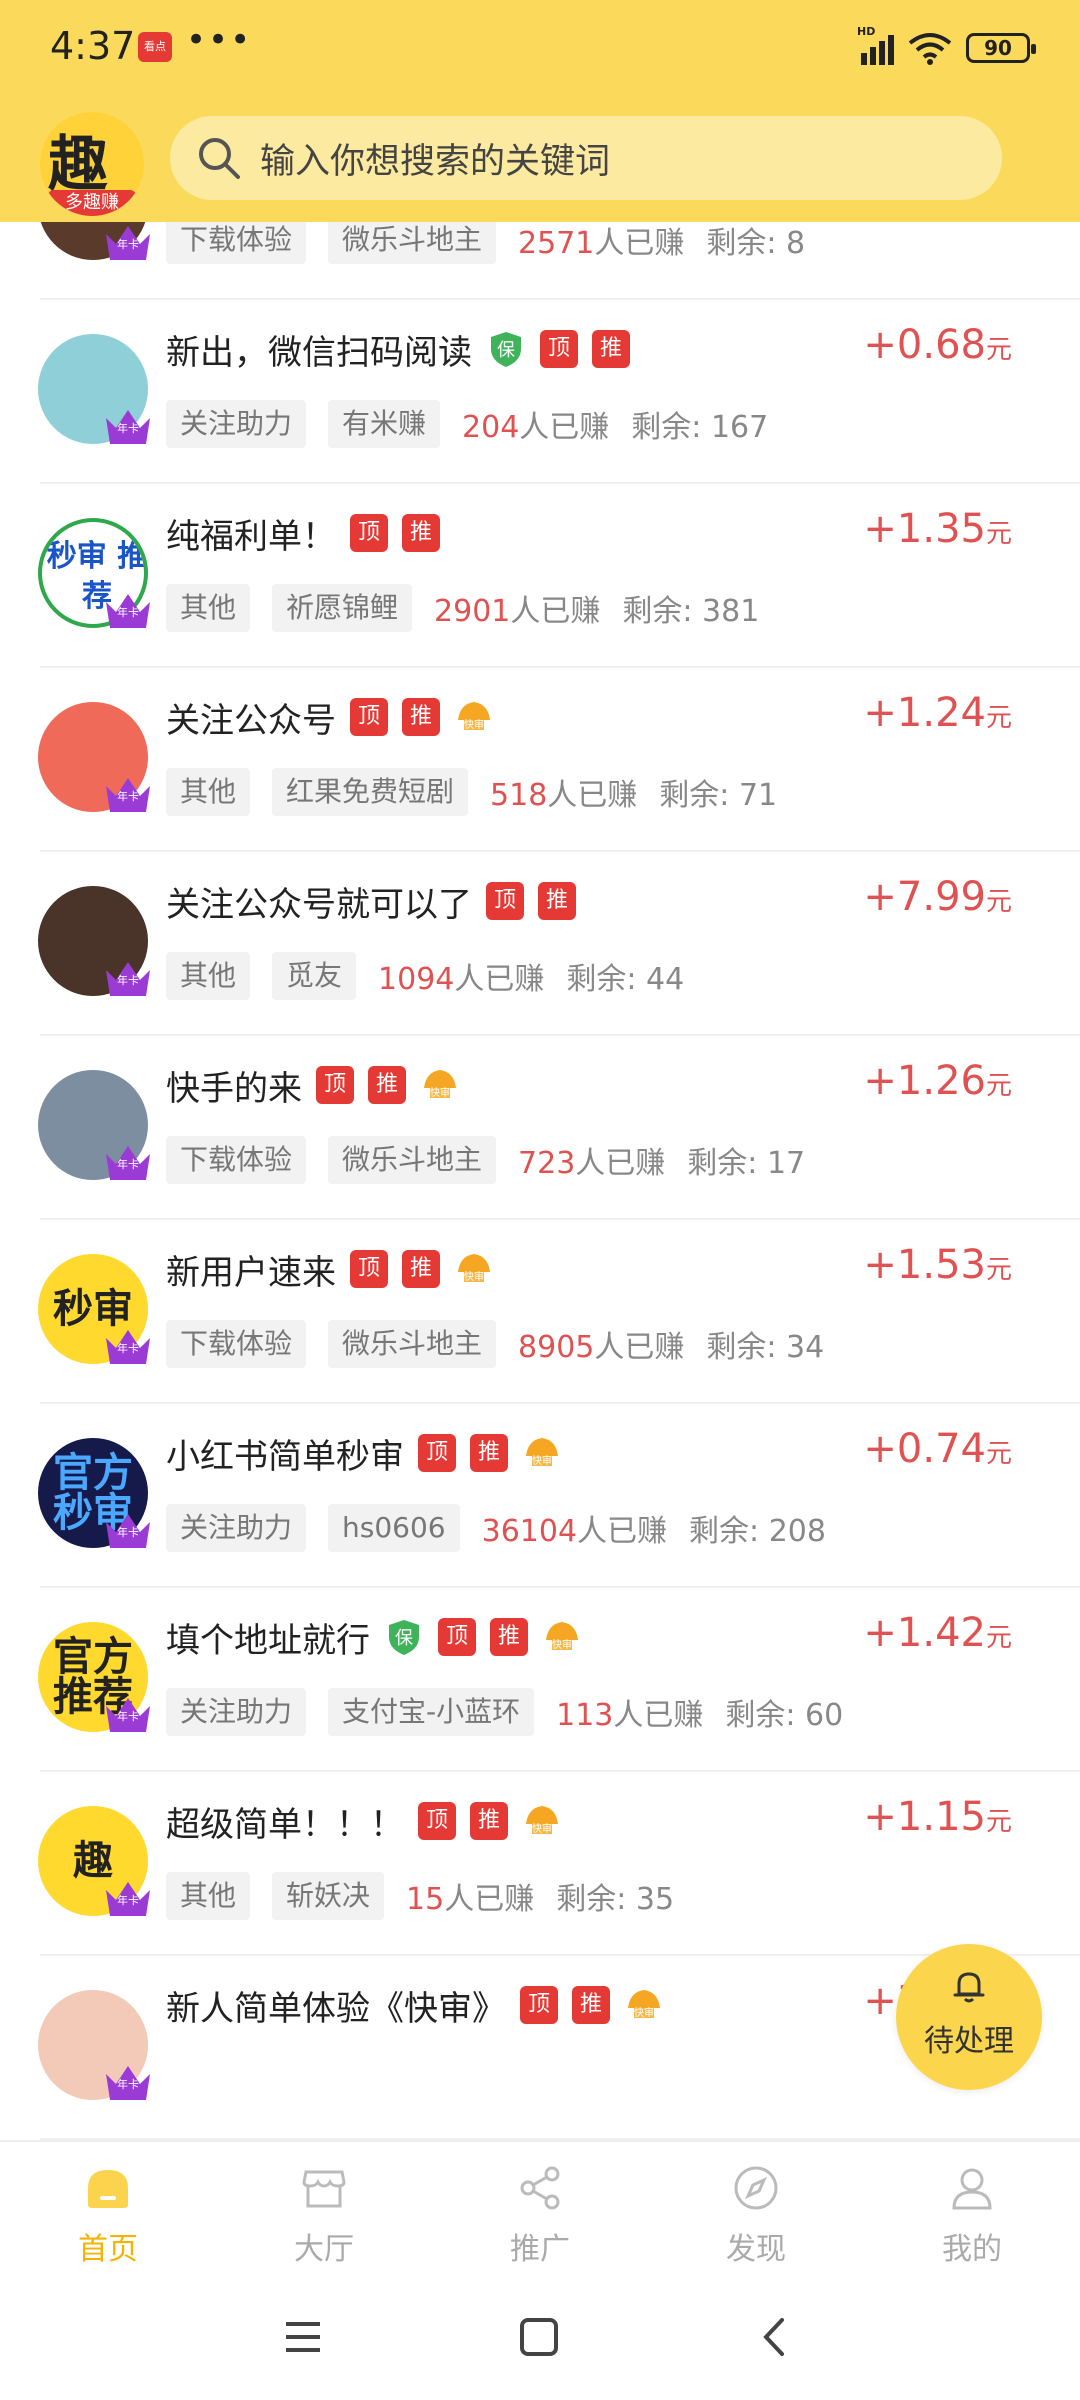  What do you see at coordinates (757, 1531) in the screenshot?
I see `remaining-count: 剩余: 208` at bounding box center [757, 1531].